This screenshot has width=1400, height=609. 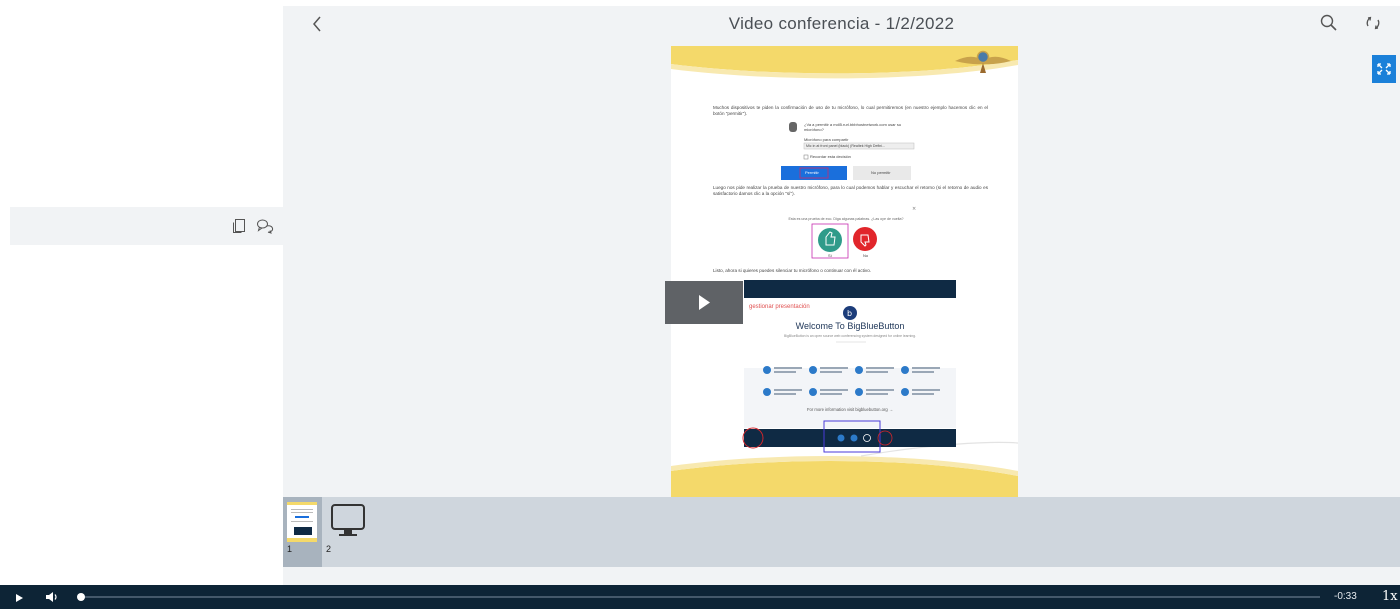 What do you see at coordinates (779, 307) in the screenshot?
I see `gestionar-label: gestionar presentación` at bounding box center [779, 307].